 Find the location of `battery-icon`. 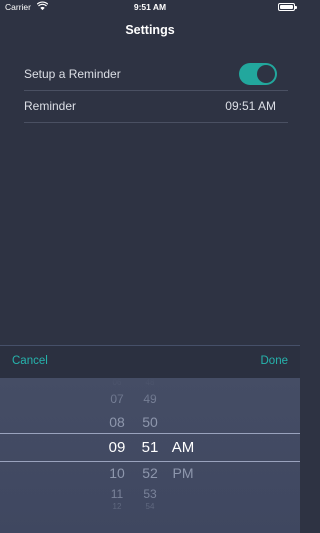

battery-icon is located at coordinates (287, 7).